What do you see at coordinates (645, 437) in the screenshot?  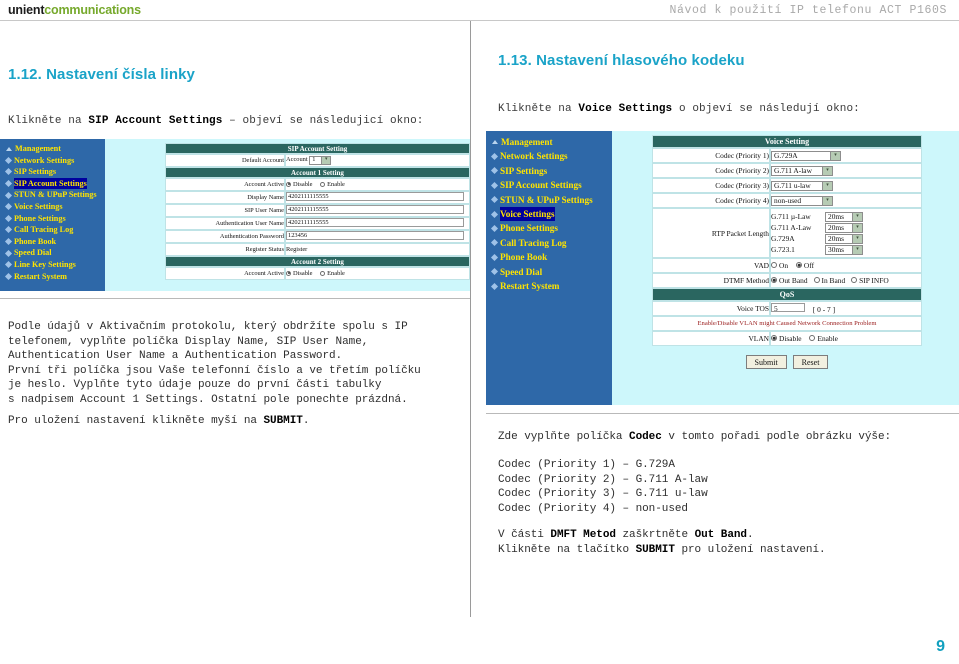 I see `right-p1-bold: Codec` at bounding box center [645, 437].